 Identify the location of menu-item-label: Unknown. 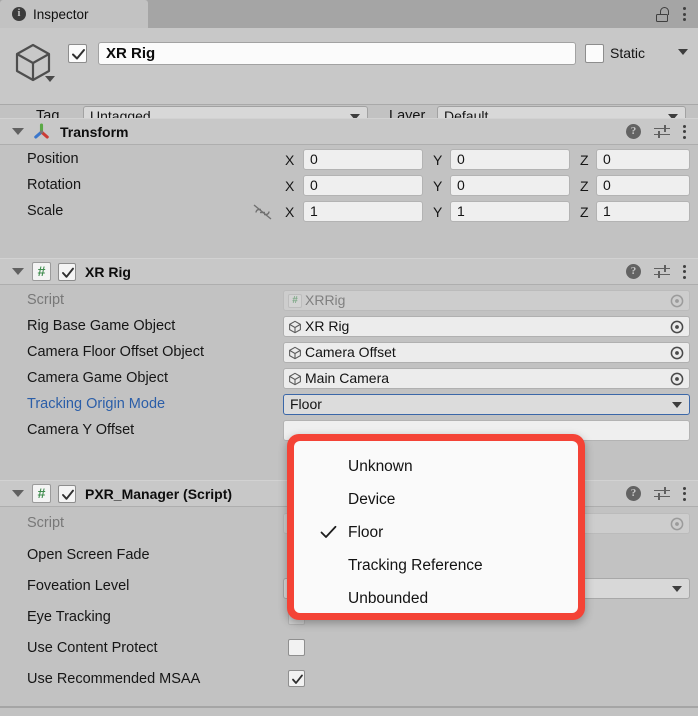
(380, 466).